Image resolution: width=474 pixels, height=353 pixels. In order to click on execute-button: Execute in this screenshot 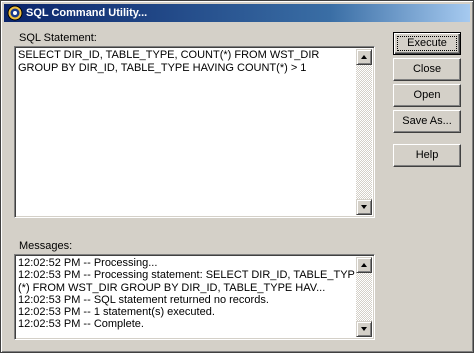, I will do `click(427, 43)`.